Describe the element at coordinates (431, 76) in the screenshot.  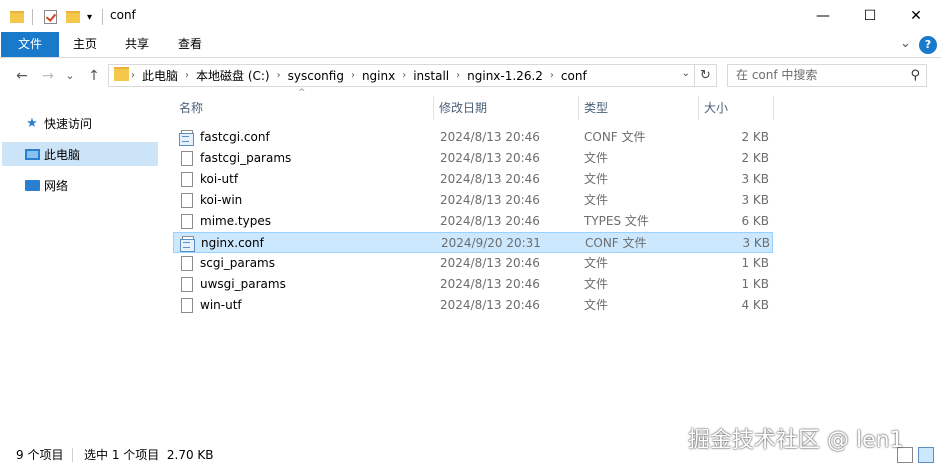
I see `breadcrumb-install: install` at that location.